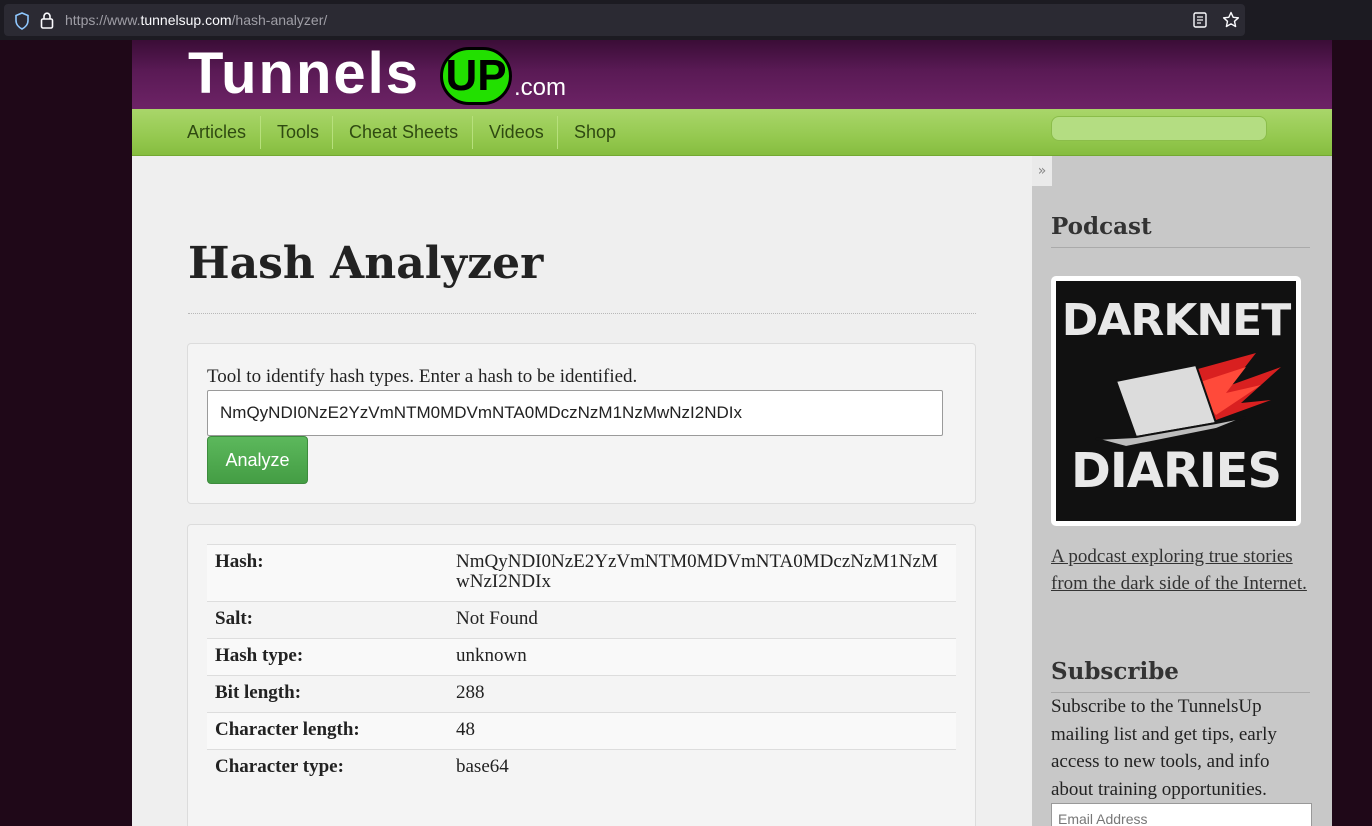 This screenshot has width=1372, height=826. I want to click on result-label: Hash type:, so click(327, 657).